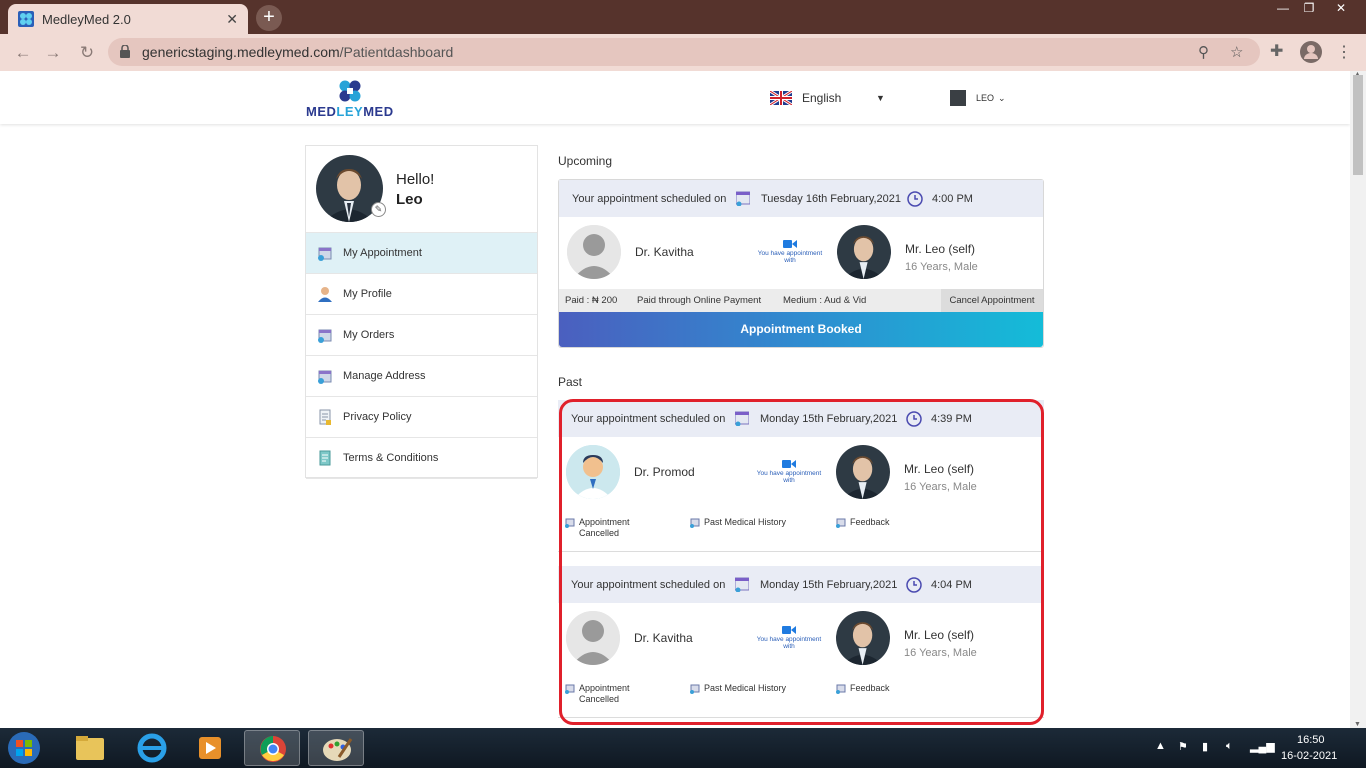 This screenshot has width=1366, height=772. I want to click on user-menu: LEO ⌄, so click(978, 98).